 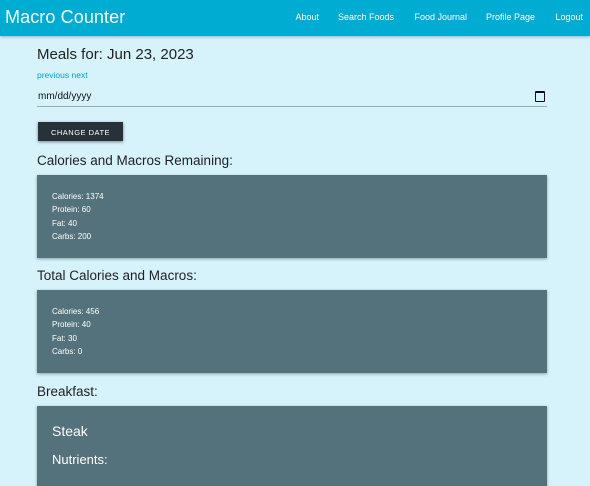 I want to click on nav-profile-page-link: Profile Page, so click(x=510, y=17).